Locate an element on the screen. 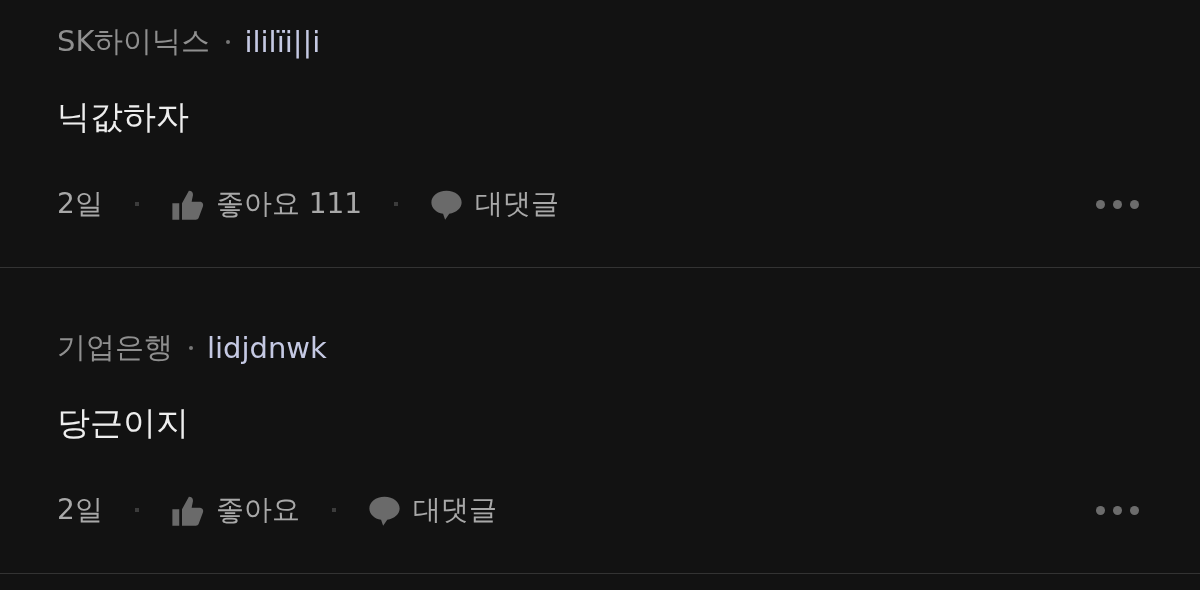  like-button: 좋아요 111 is located at coordinates (266, 204).